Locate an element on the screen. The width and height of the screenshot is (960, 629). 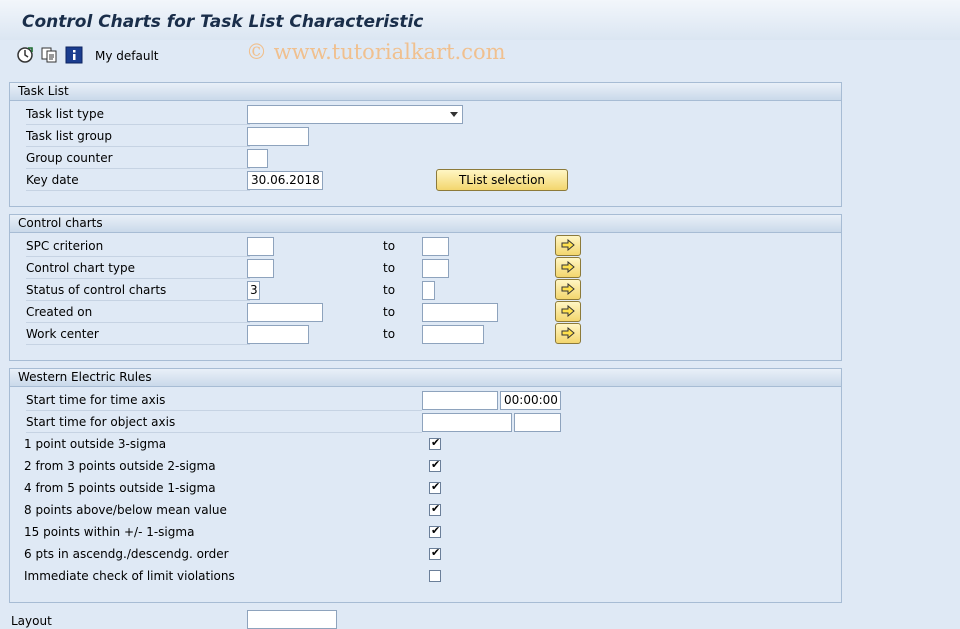
start-time-axis-time: 00:00:00 is located at coordinates (530, 400).